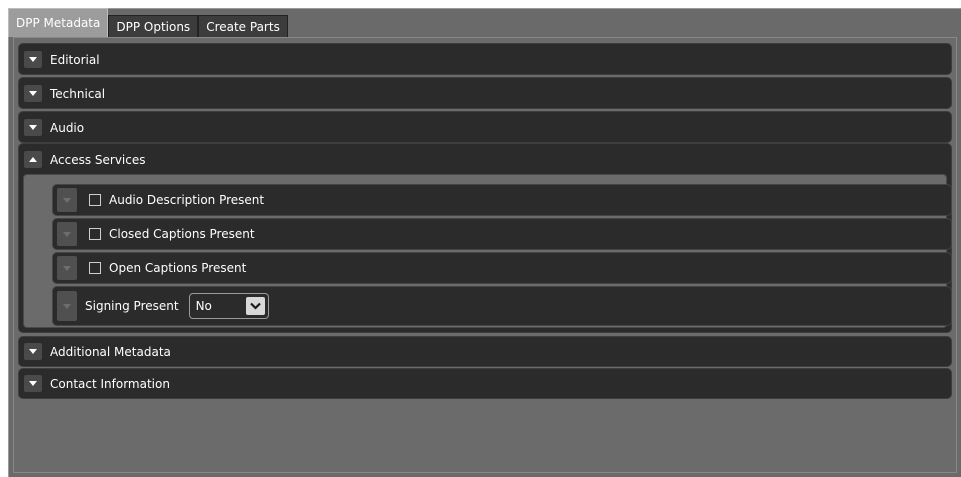  I want to click on closed-captions-checkbox, so click(95, 234).